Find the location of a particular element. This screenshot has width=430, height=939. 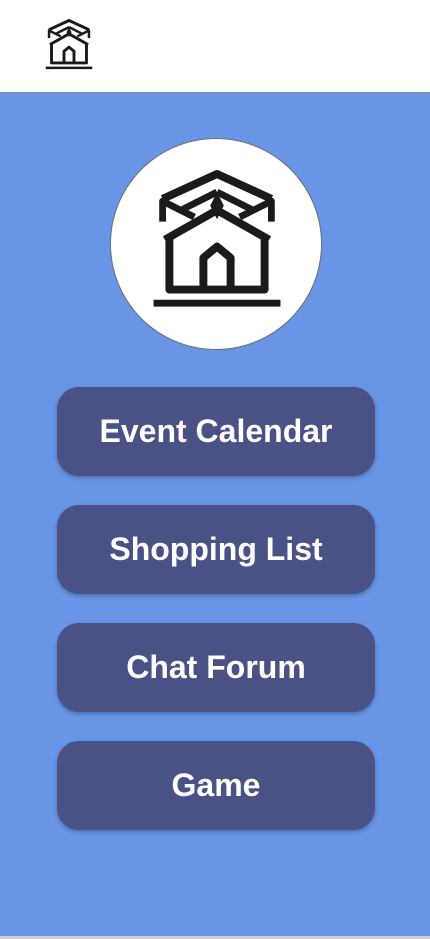

home-logo-icon is located at coordinates (69, 44).